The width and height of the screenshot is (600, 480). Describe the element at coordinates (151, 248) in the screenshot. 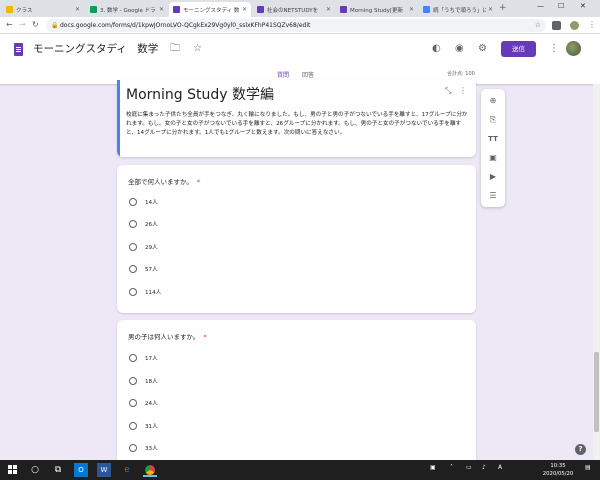

I see `option-label: 29人` at that location.